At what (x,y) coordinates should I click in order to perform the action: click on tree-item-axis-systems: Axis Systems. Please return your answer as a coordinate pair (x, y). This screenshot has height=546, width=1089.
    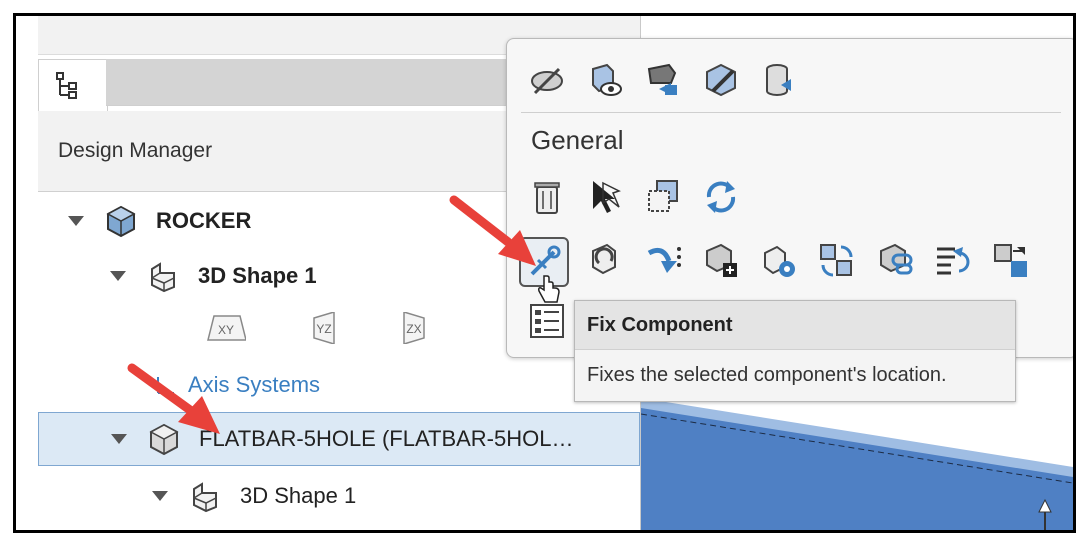
    Looking at the image, I should click on (236, 385).